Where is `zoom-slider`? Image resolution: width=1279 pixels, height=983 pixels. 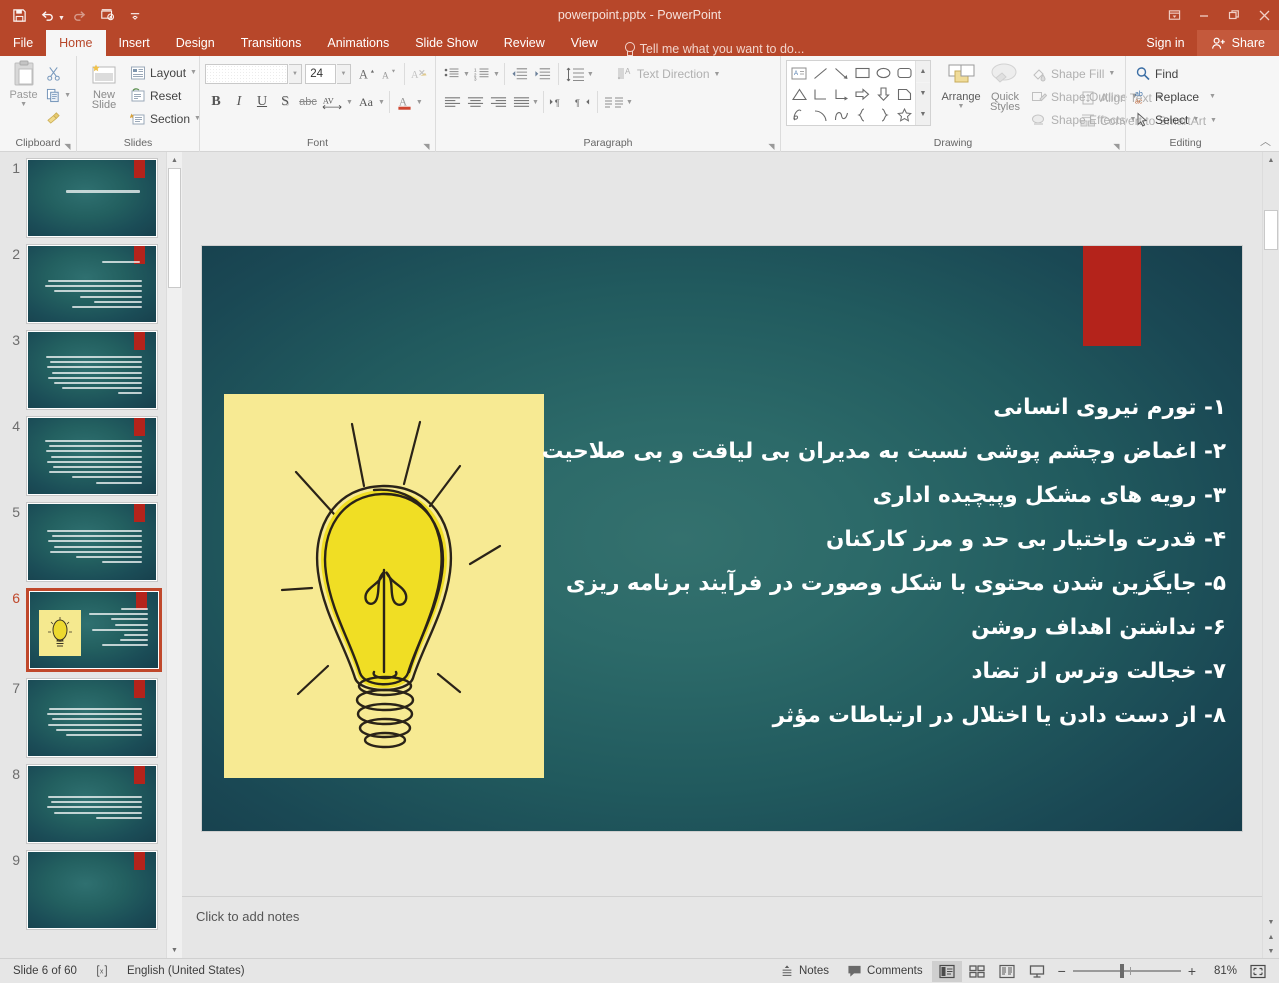 zoom-slider is located at coordinates (1126, 971).